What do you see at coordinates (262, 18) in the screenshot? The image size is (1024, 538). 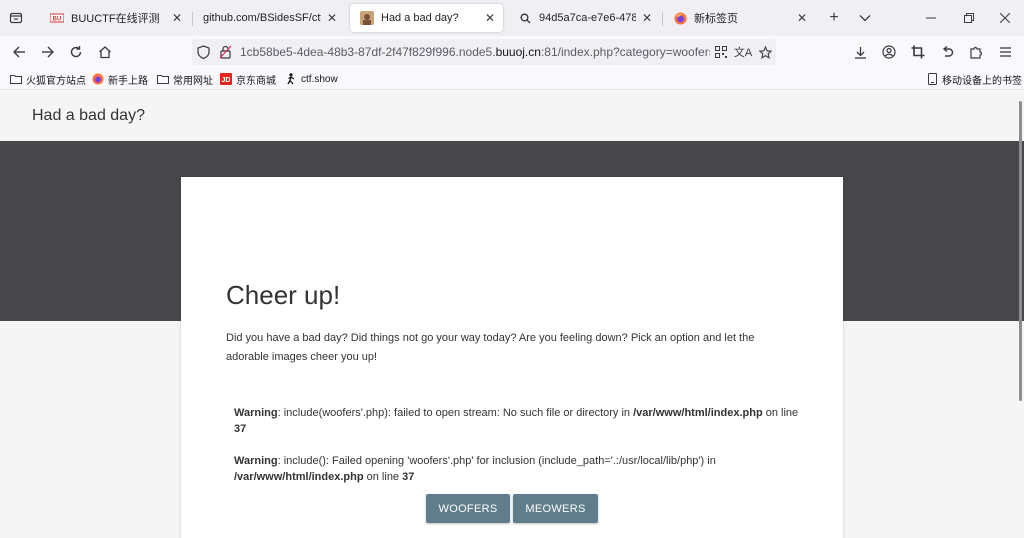 I see `tab-title: github.com/BSidesSF/ctf-20` at bounding box center [262, 18].